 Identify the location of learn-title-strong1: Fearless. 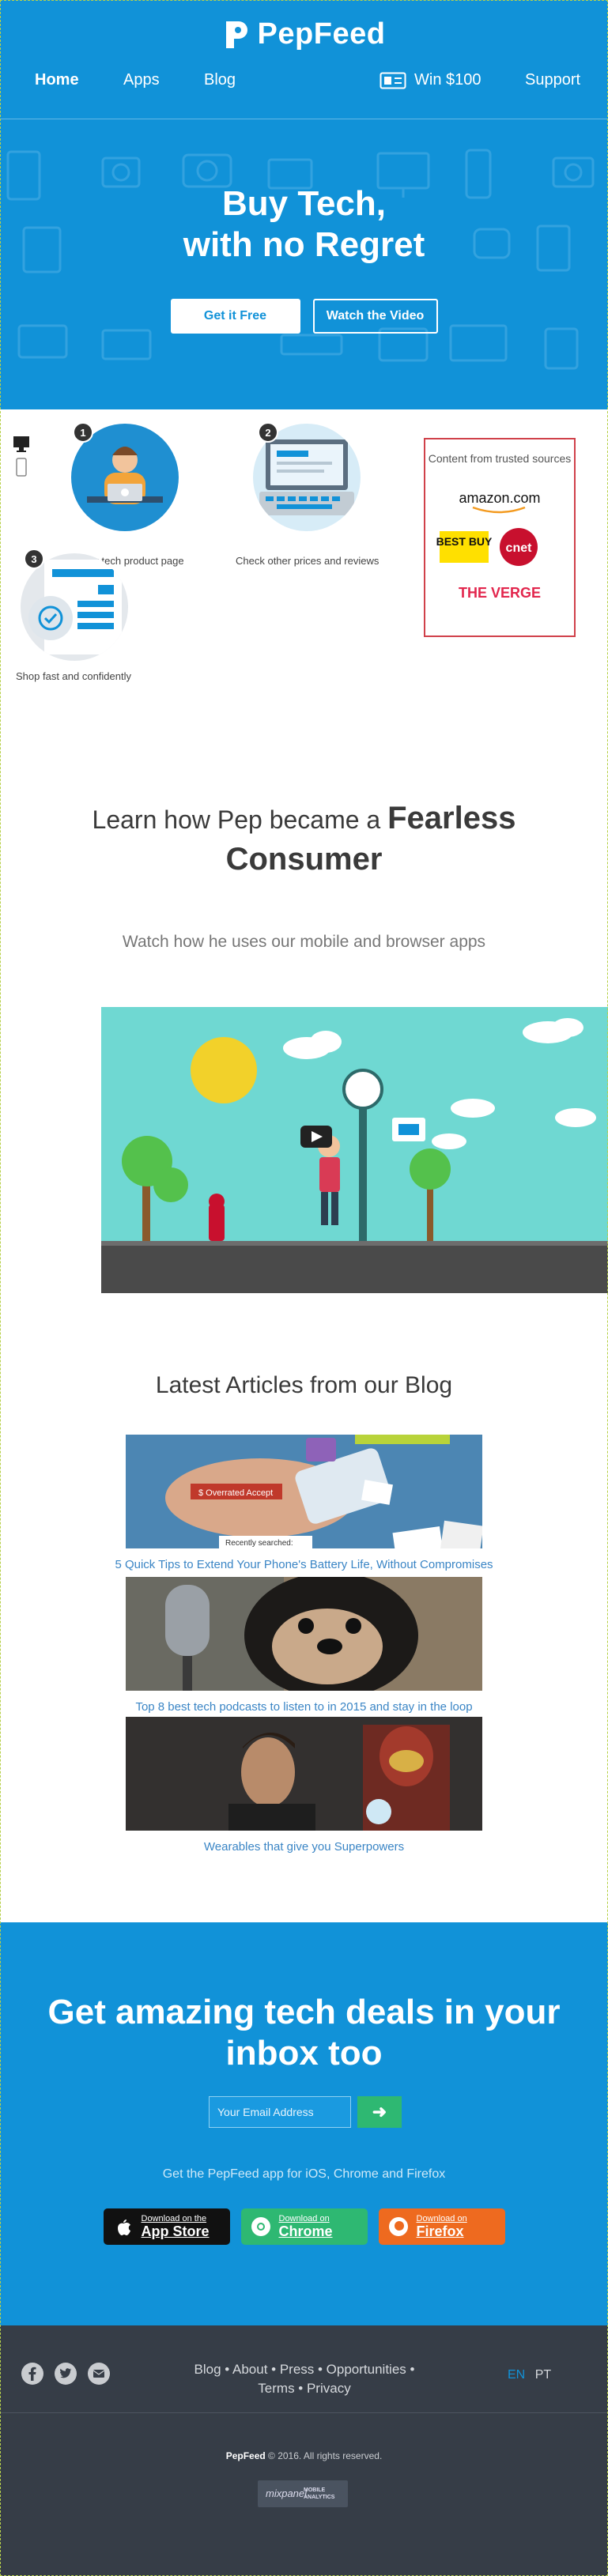
(451, 818).